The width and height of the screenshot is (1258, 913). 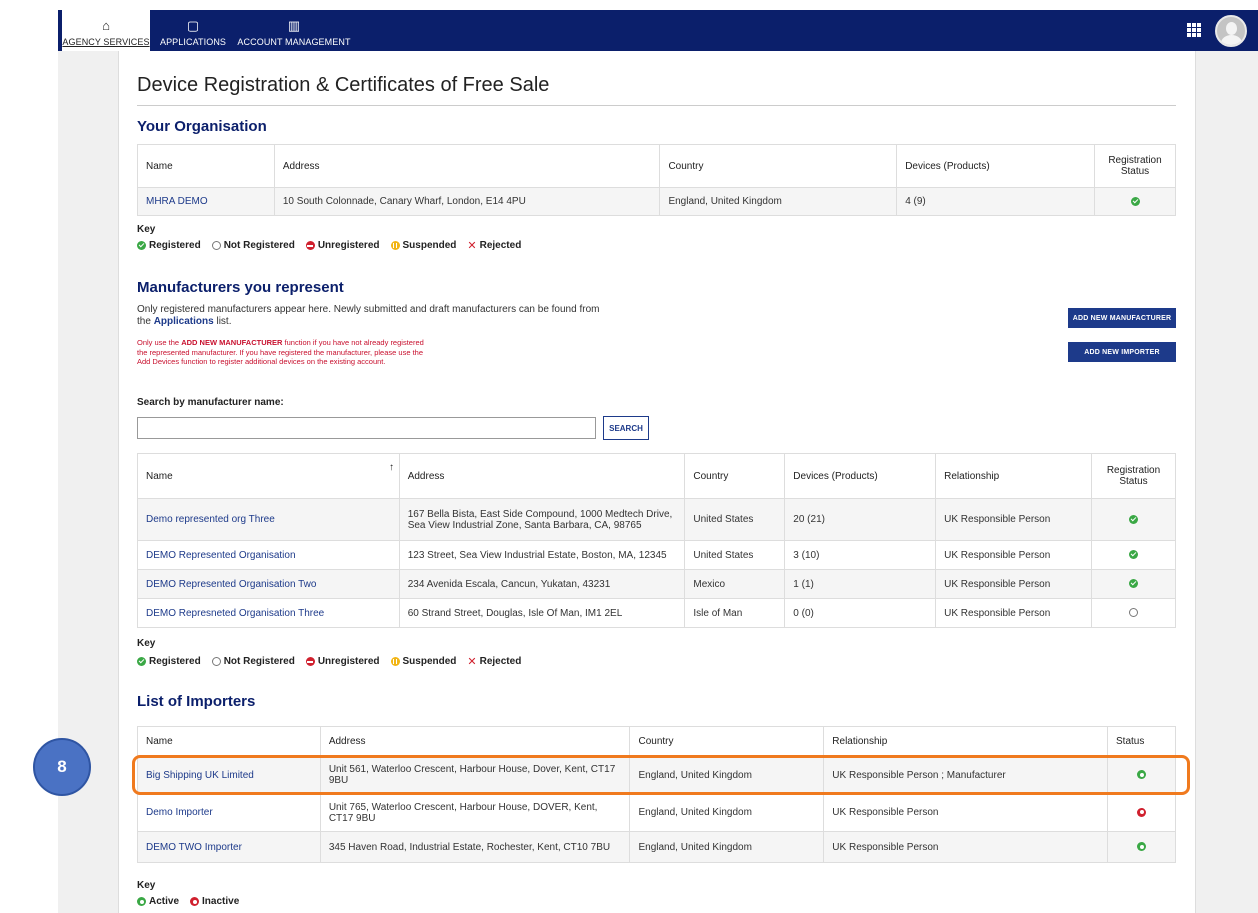 What do you see at coordinates (221, 555) in the screenshot?
I see `manufacturer-name-link: DEMO Represented Organisation` at bounding box center [221, 555].